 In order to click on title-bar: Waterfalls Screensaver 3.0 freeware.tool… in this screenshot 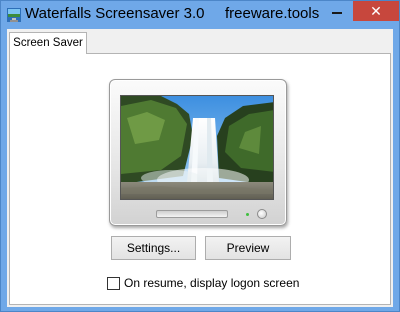, I will do `click(200, 15)`.